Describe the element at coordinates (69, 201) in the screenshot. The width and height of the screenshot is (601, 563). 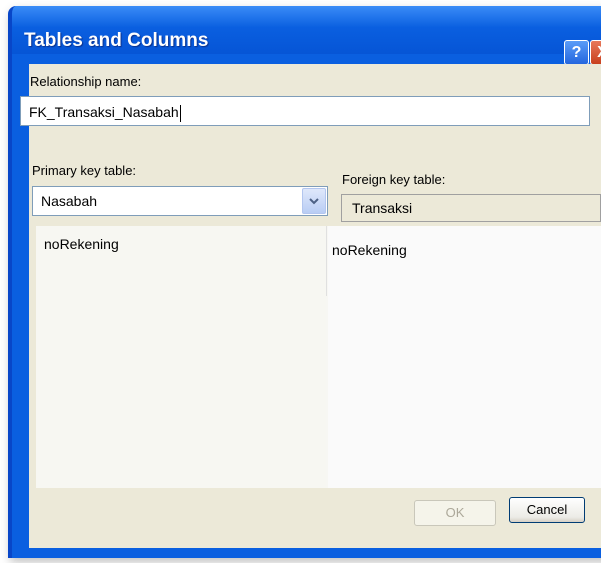
I see `primary-key-table-value: Nasabah` at that location.